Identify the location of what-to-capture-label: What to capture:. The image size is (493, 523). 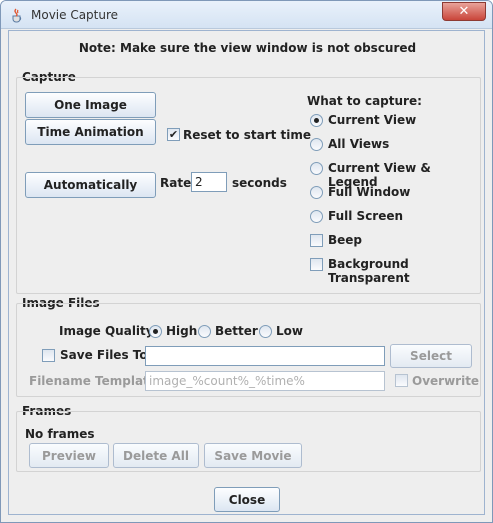
(364, 101).